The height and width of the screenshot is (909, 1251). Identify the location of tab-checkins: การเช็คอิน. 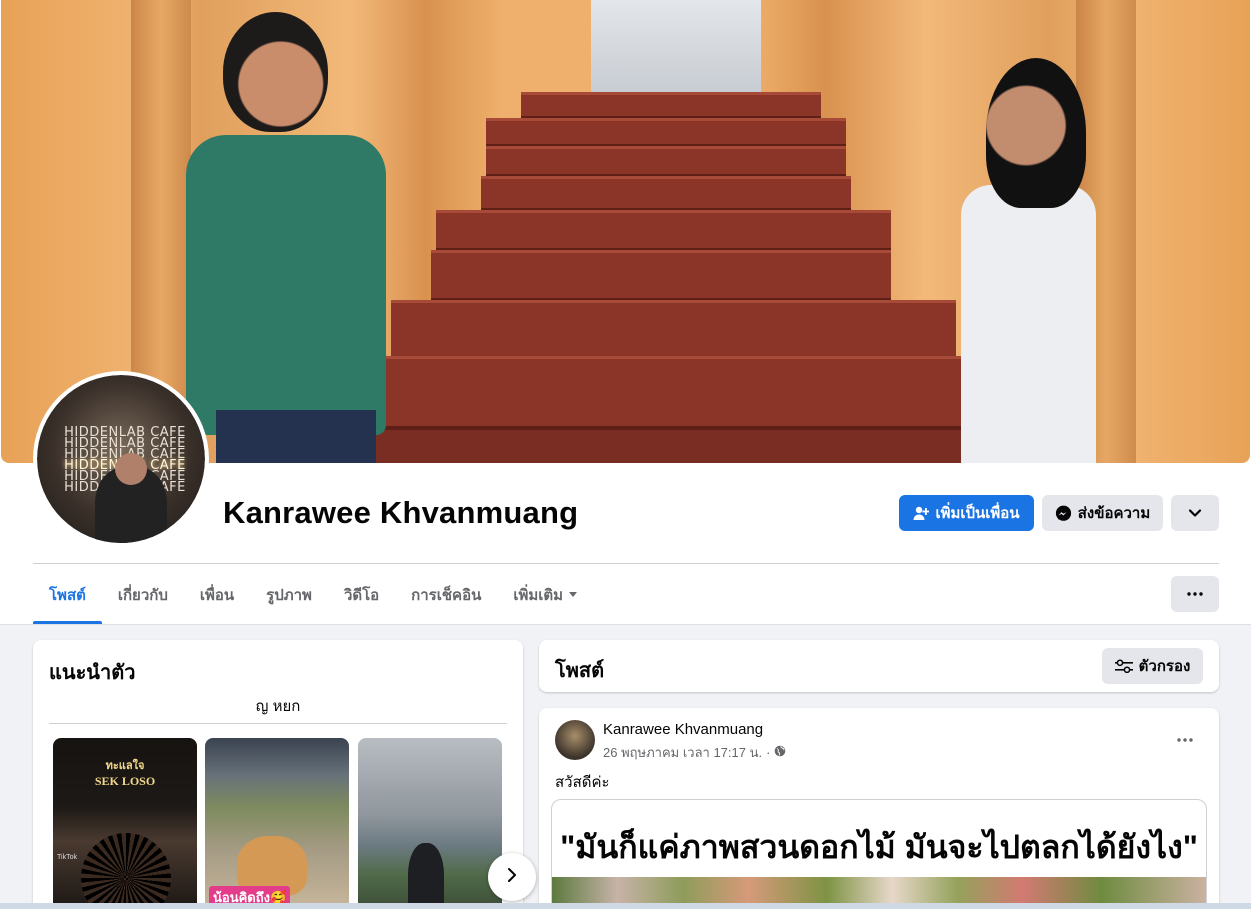
(446, 594).